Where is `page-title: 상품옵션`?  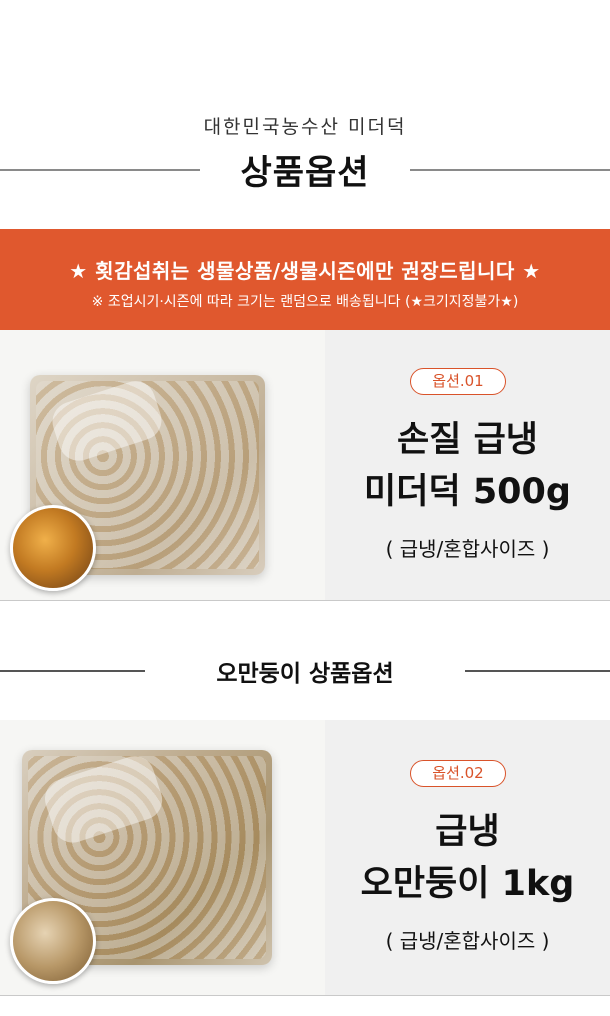 page-title: 상품옵션 is located at coordinates (305, 173).